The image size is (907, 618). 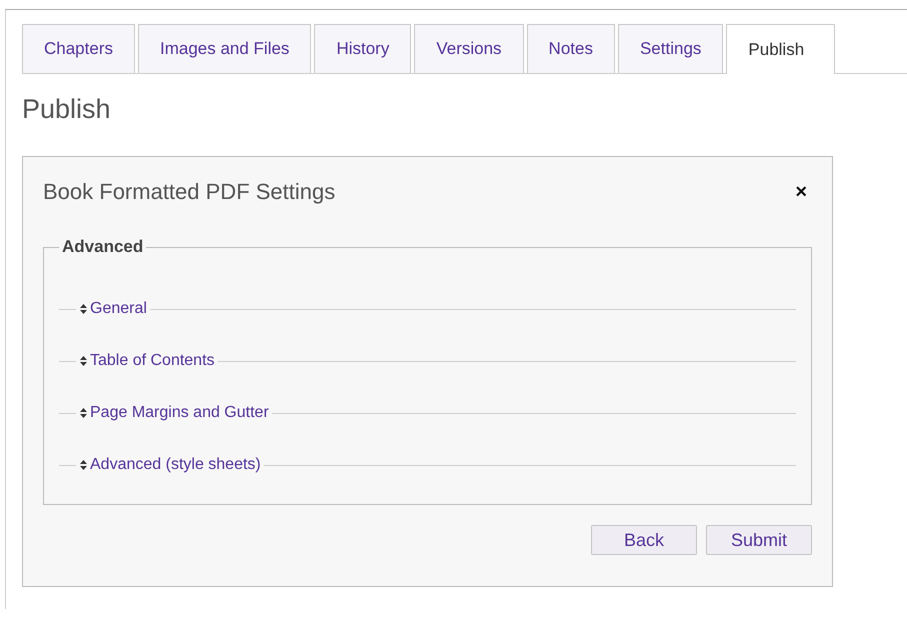 What do you see at coordinates (118, 309) in the screenshot?
I see `section-link: General` at bounding box center [118, 309].